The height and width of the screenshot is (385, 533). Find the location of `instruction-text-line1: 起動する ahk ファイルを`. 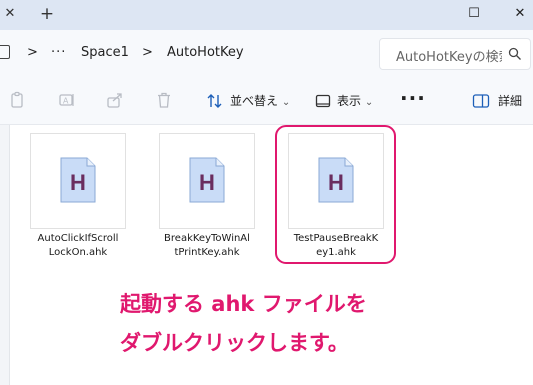

instruction-text-line1: 起動する ahk ファイルを is located at coordinates (243, 304).